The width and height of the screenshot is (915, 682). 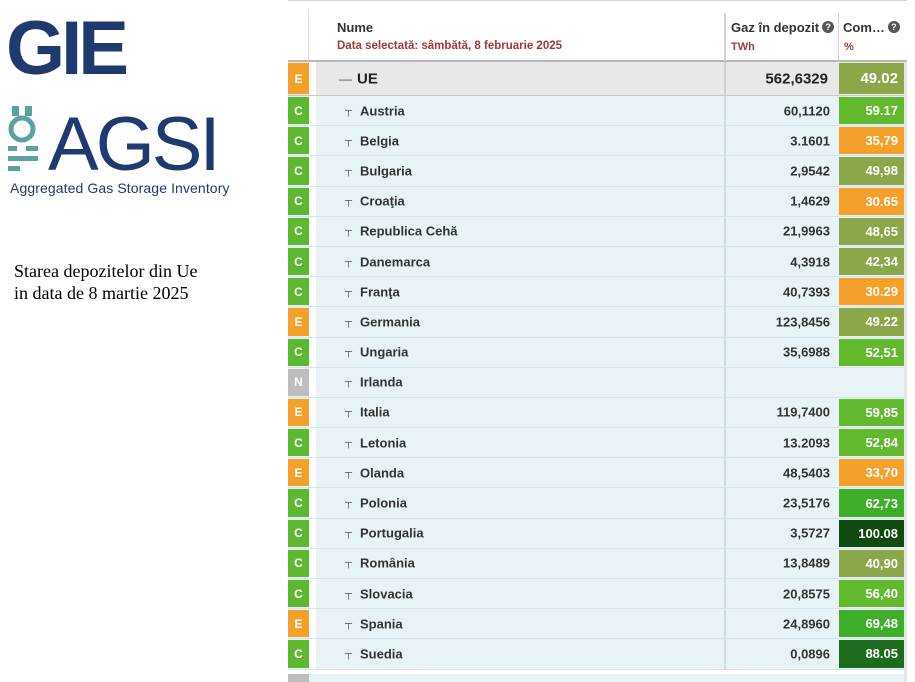 I want to click on status-badge: E, so click(x=298, y=412).